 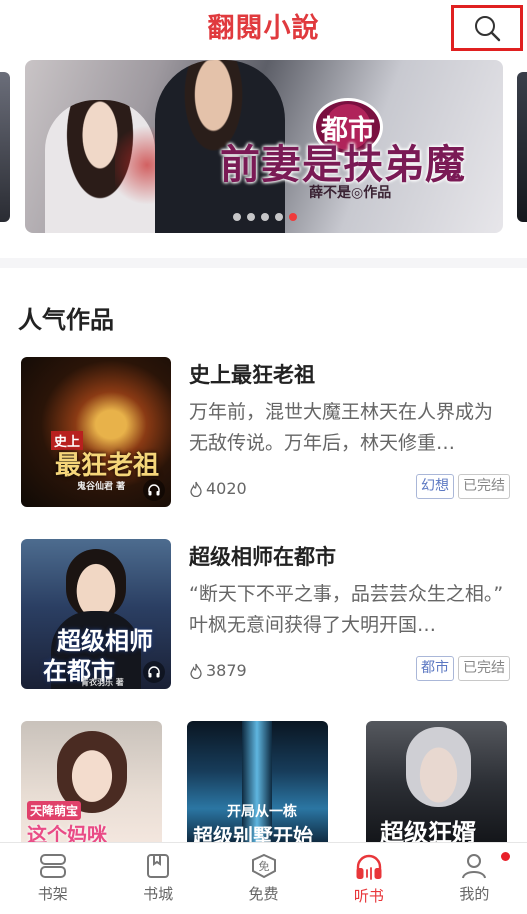 What do you see at coordinates (474, 866) in the screenshot?
I see `profile-icon` at bounding box center [474, 866].